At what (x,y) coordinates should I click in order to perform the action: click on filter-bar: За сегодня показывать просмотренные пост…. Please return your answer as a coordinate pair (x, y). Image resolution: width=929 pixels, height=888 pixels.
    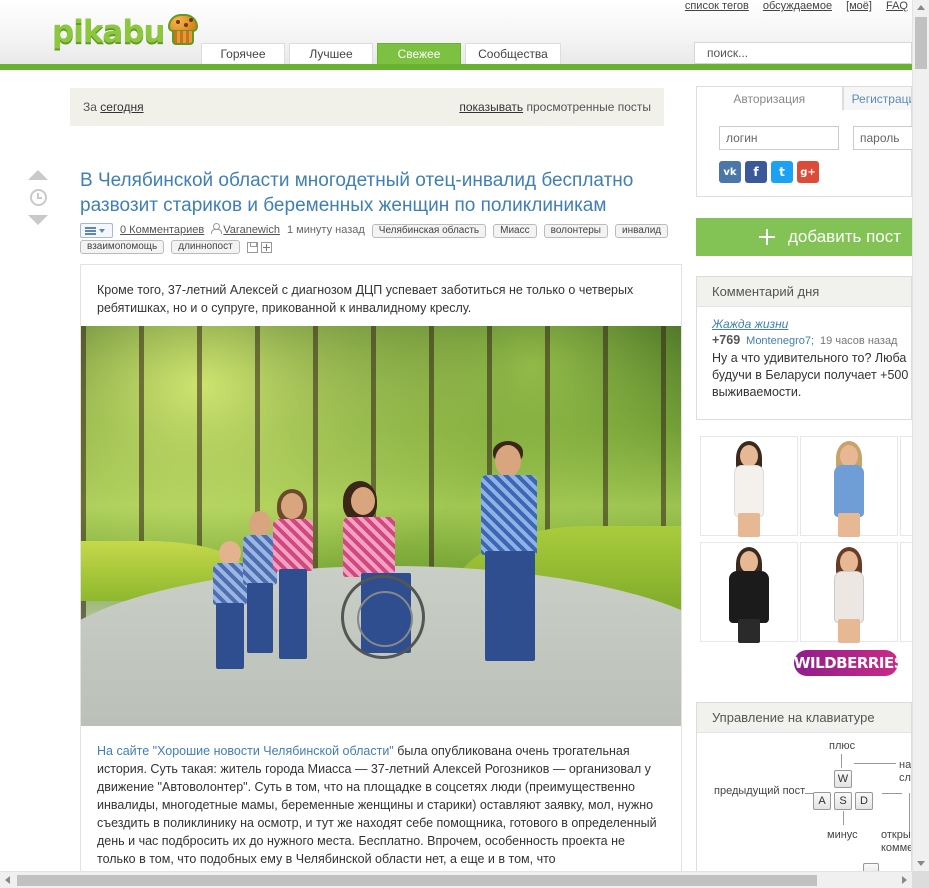
    Looking at the image, I should click on (367, 107).